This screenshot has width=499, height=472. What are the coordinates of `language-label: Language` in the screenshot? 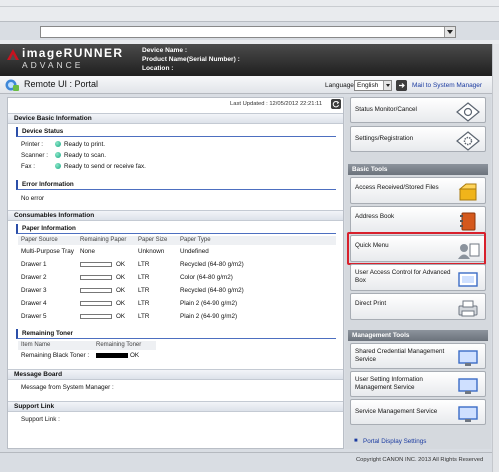 It's located at (339, 85).